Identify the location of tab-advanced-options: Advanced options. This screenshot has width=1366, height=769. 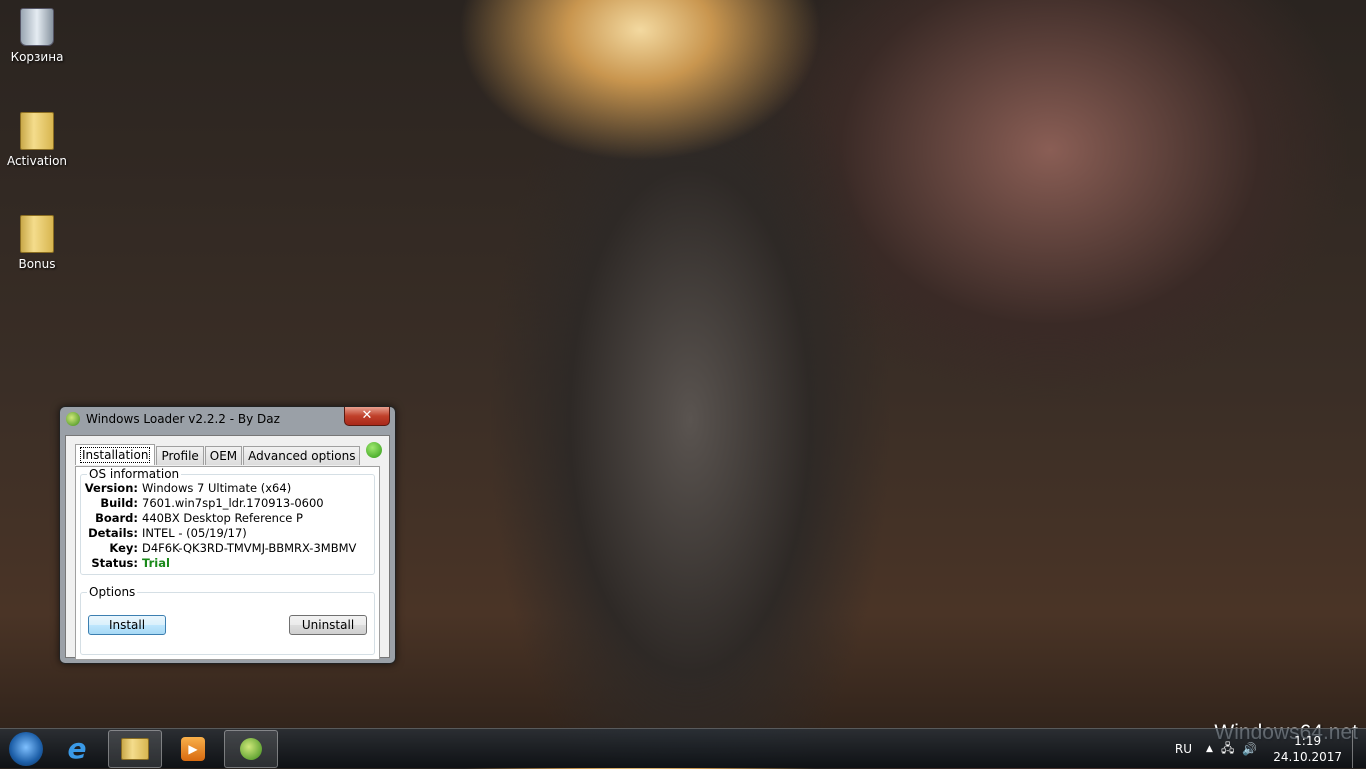
(302, 455).